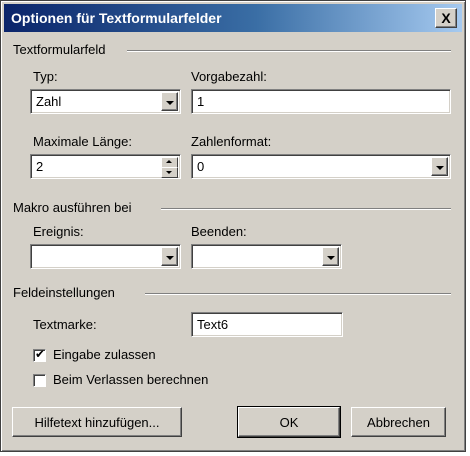 This screenshot has width=470, height=456. I want to click on textmarke-label: Textmarke:, so click(65, 324).